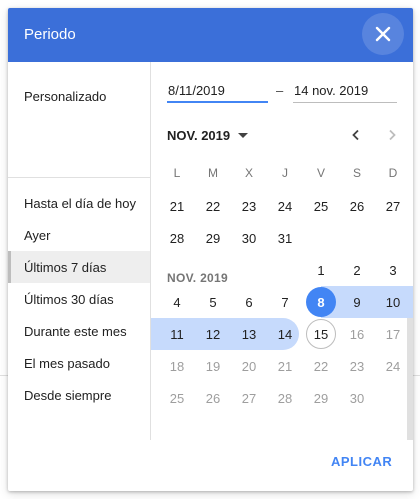 This screenshot has width=420, height=499. I want to click on scrollbar-thumb, so click(410, 379).